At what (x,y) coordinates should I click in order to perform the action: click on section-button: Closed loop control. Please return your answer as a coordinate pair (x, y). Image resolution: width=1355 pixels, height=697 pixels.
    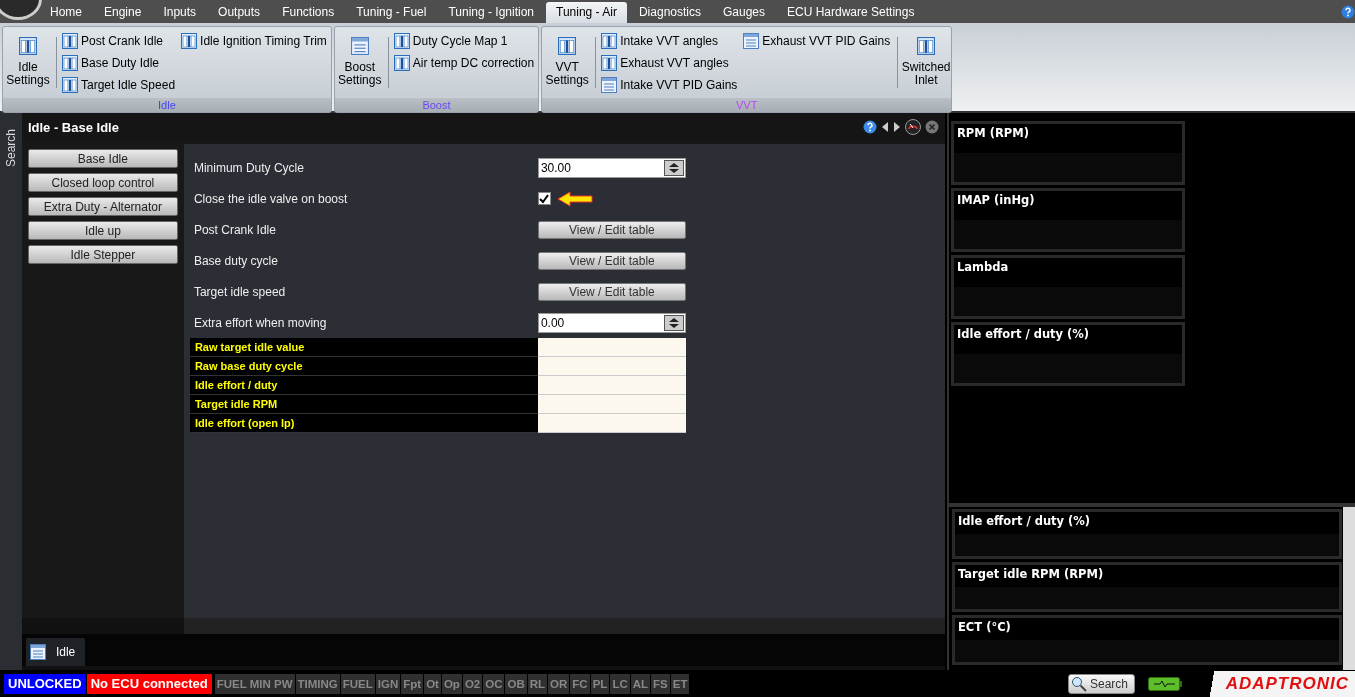
    Looking at the image, I should click on (102, 182).